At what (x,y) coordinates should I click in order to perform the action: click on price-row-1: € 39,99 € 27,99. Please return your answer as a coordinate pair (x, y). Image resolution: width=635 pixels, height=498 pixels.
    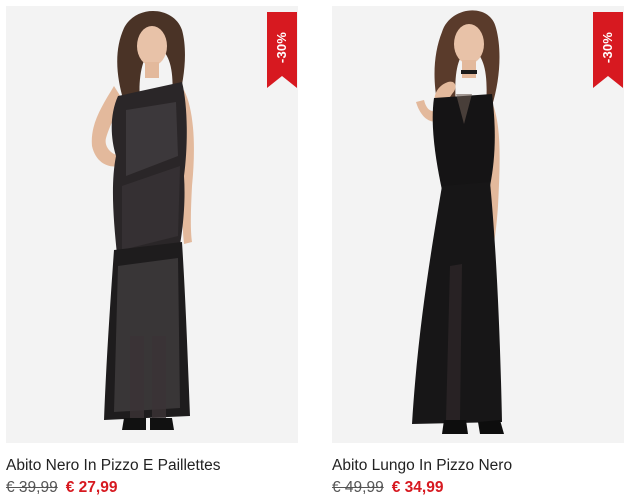
    Looking at the image, I should click on (61, 488).